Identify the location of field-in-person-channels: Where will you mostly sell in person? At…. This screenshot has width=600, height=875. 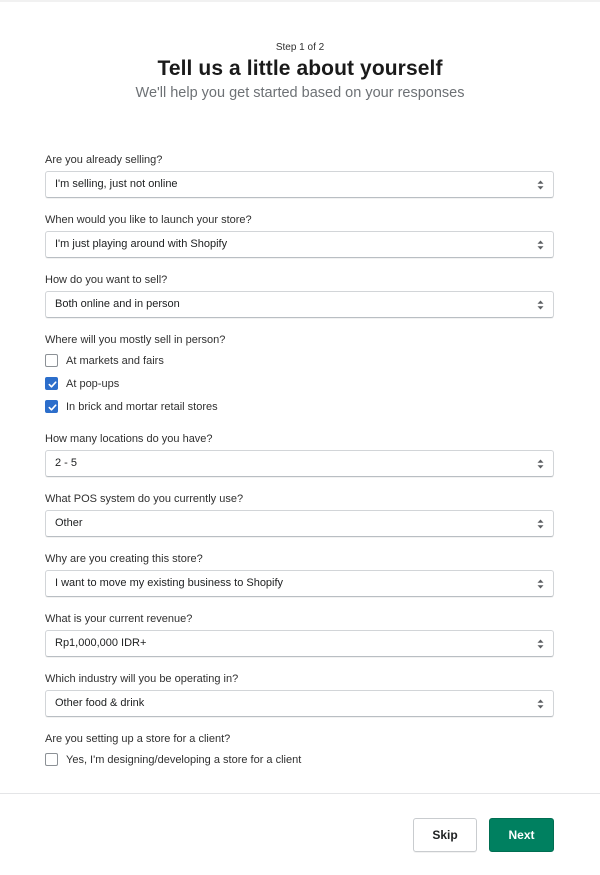
(299, 375).